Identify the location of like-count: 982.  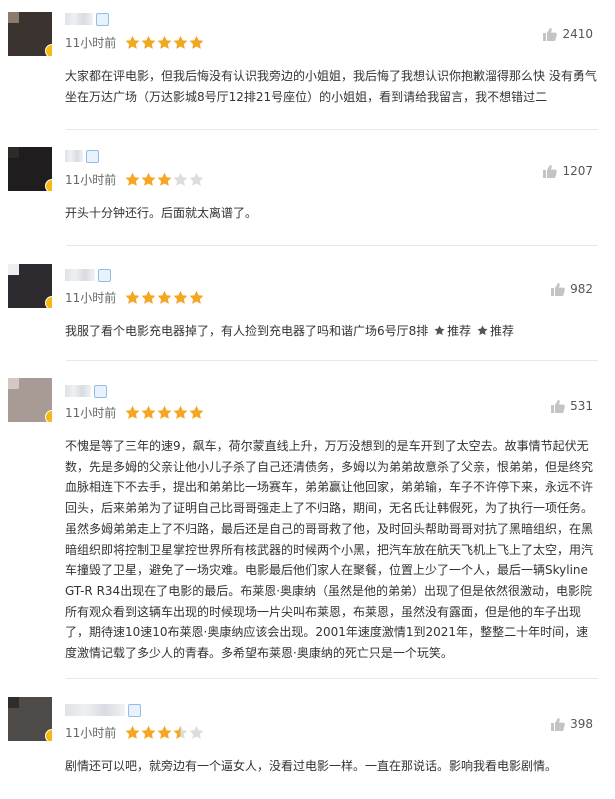
(581, 289).